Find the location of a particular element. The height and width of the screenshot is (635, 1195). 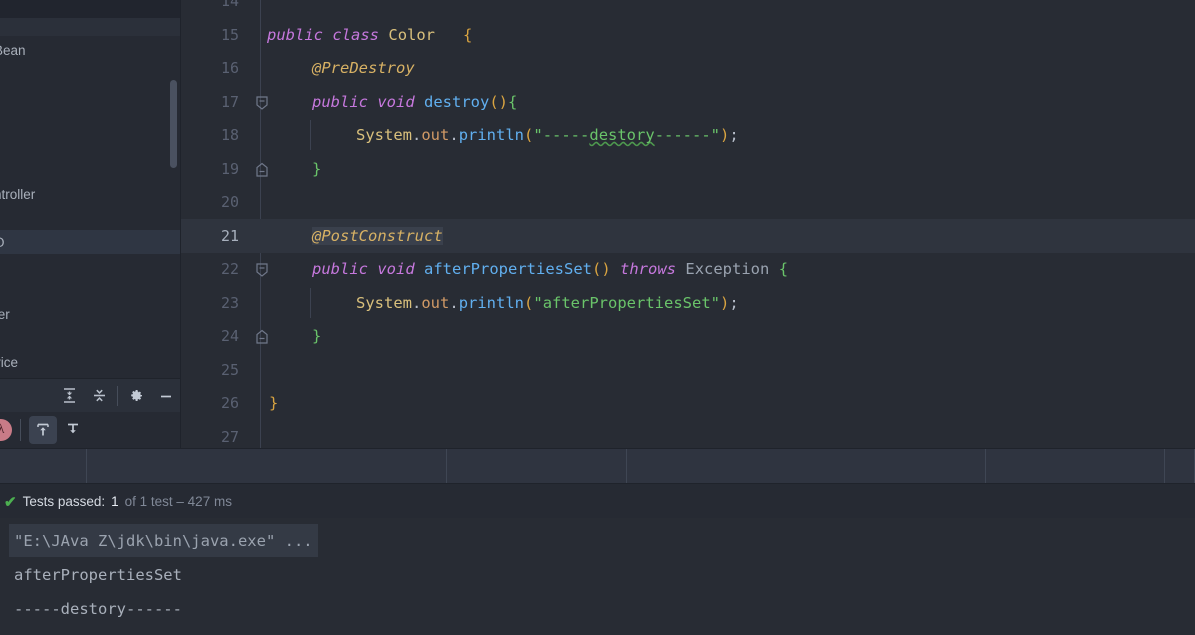

code-text: public void destroy(){ is located at coordinates (415, 101).